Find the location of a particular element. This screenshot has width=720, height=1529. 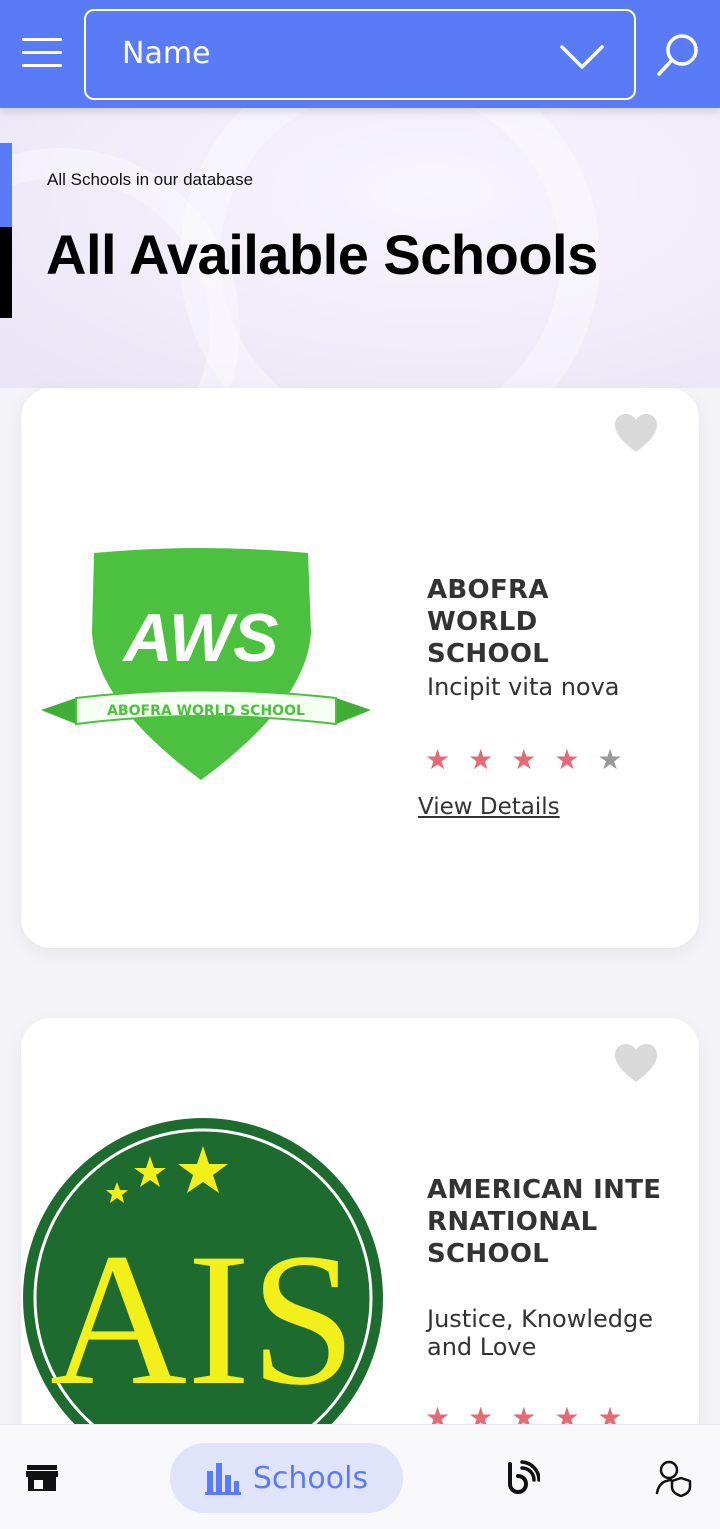

school-logo: AWS ABOFRA WORLD SCHOOL is located at coordinates (206, 664).